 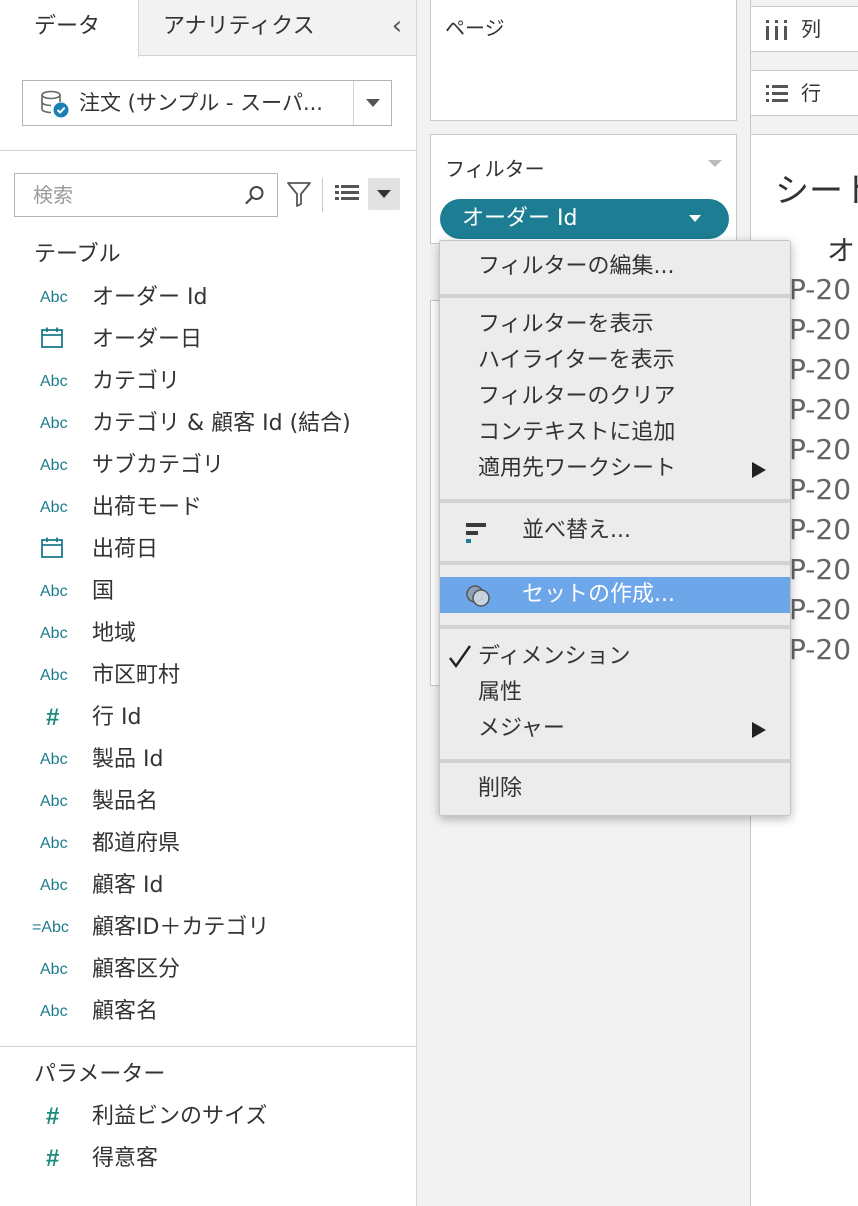 What do you see at coordinates (125, 195) in the screenshot?
I see `search-input` at bounding box center [125, 195].